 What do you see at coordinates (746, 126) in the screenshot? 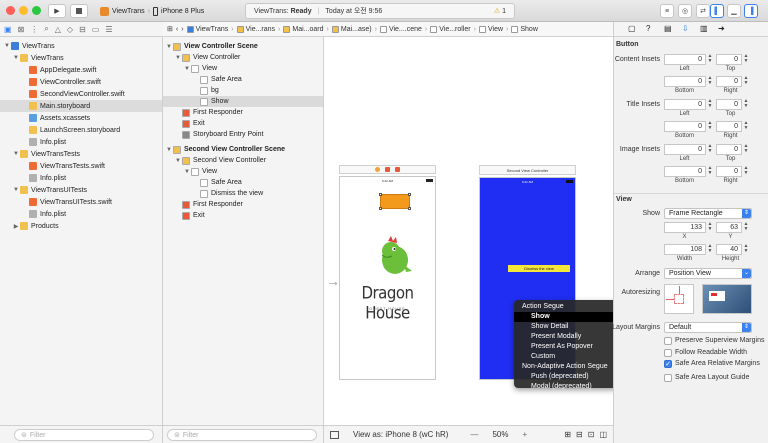
I see `title-insets-right-stepper: ▲ ▼` at bounding box center [746, 126].